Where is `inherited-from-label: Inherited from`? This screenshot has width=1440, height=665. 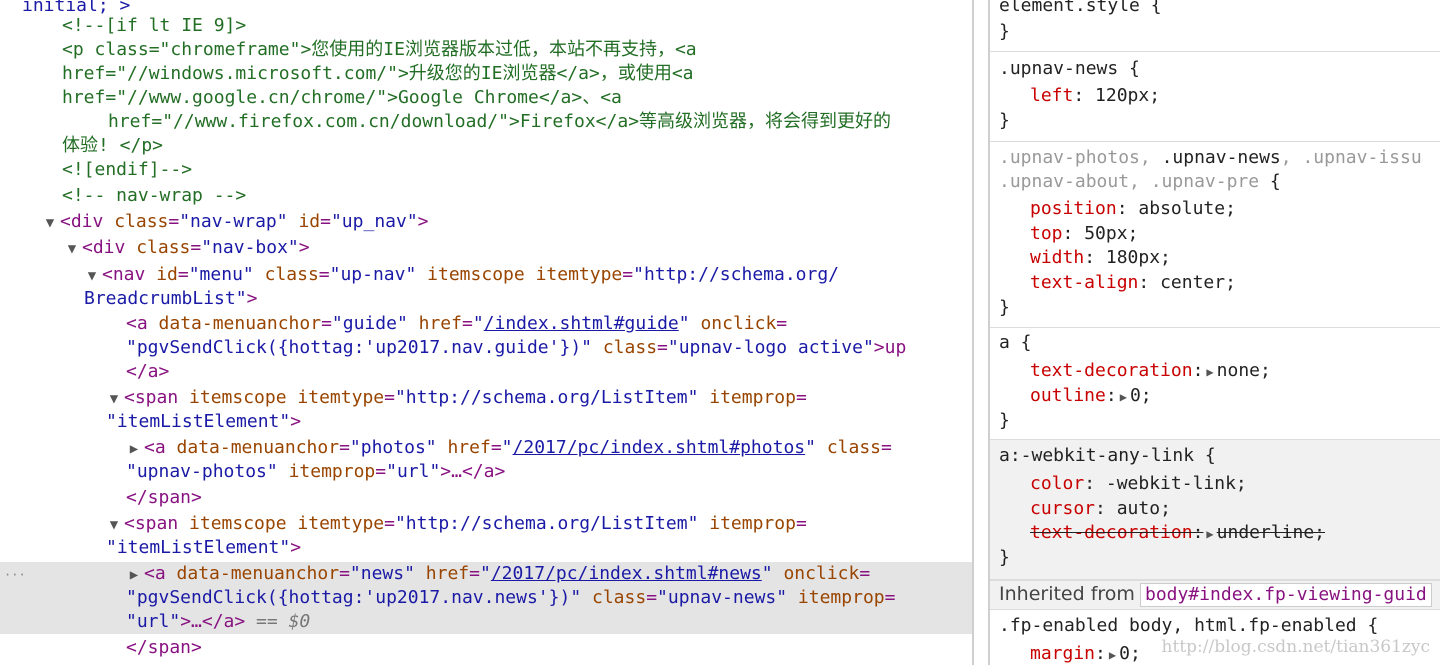 inherited-from-label: Inherited from is located at coordinates (1067, 594).